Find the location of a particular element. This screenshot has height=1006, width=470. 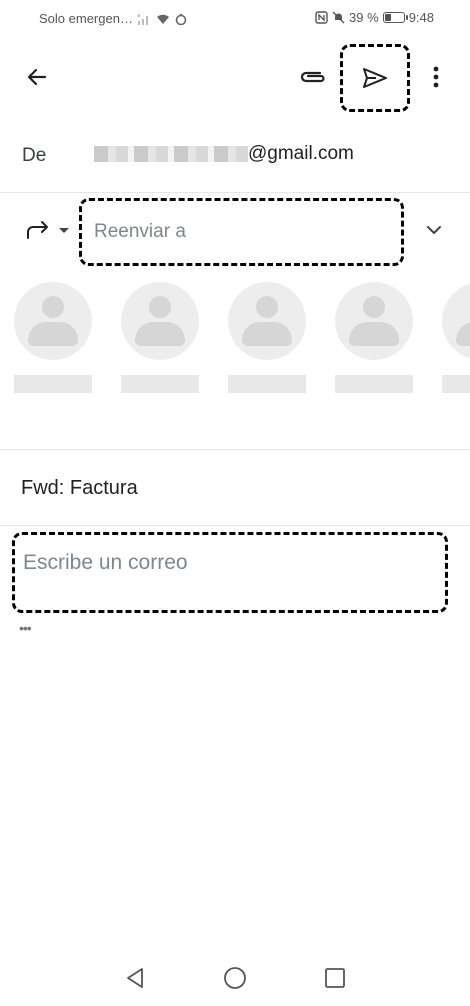

wifi-icon is located at coordinates (162, 19).